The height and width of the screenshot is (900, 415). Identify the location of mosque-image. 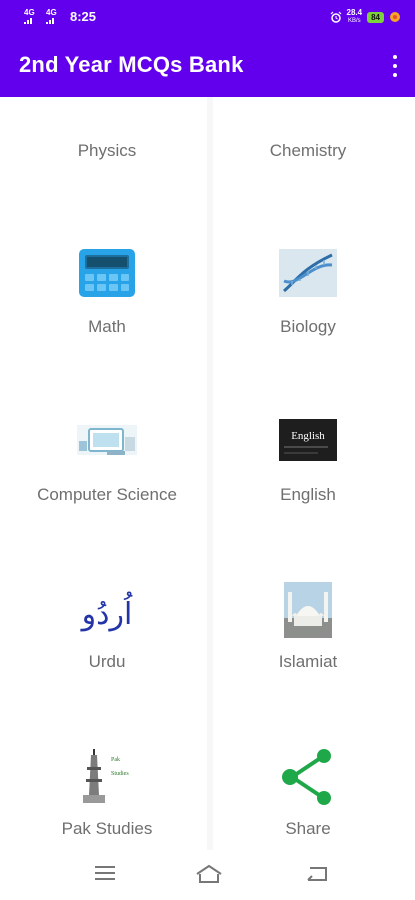
(308, 610).